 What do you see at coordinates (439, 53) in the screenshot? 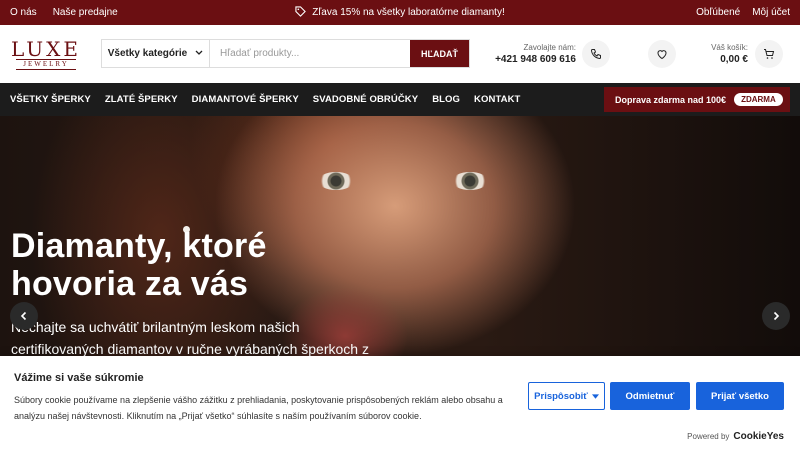
I see `search-button: HĽADAŤ` at bounding box center [439, 53].